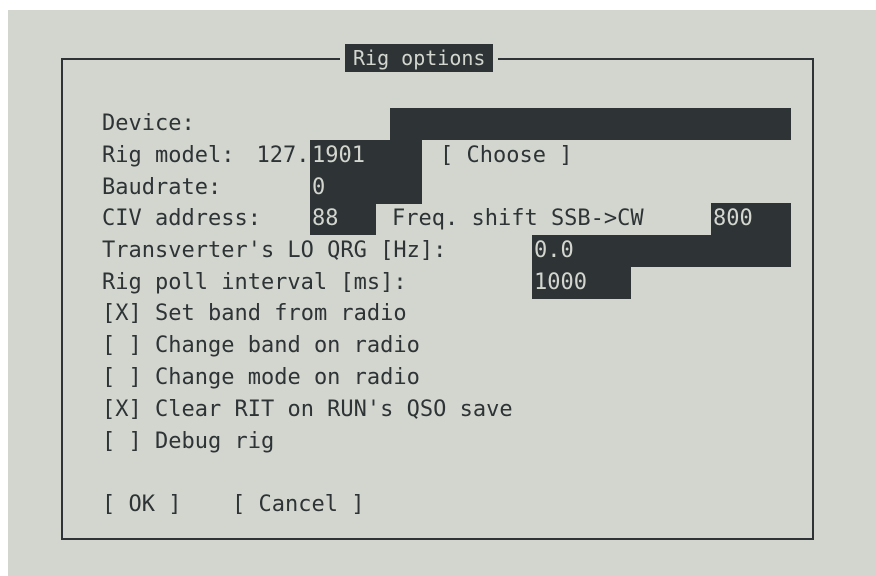 The image size is (876, 576). What do you see at coordinates (366, 156) in the screenshot?
I see `rig-model-field: 1901` at bounding box center [366, 156].